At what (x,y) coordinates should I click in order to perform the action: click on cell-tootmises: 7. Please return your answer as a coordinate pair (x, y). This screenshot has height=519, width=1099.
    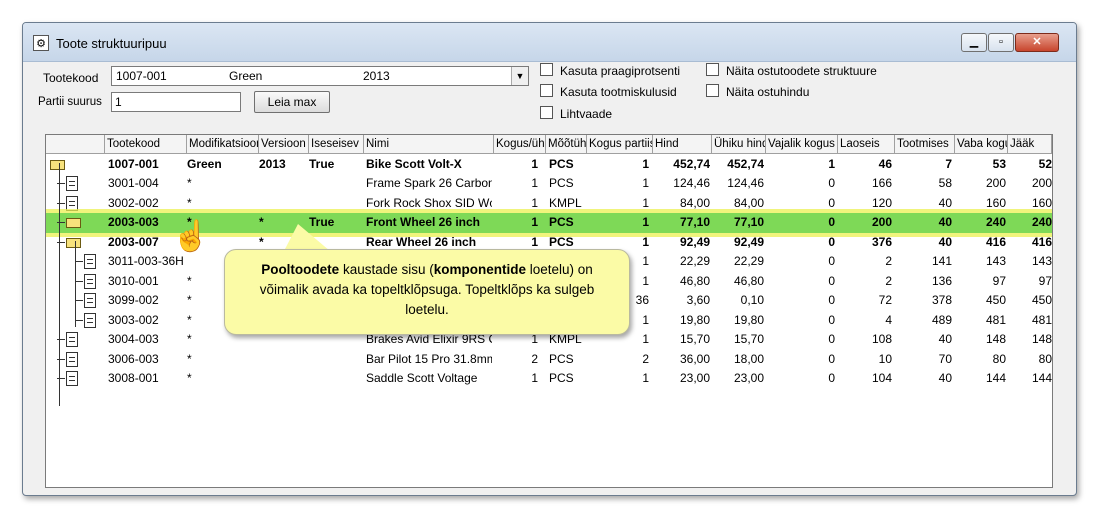
    Looking at the image, I should click on (948, 163).